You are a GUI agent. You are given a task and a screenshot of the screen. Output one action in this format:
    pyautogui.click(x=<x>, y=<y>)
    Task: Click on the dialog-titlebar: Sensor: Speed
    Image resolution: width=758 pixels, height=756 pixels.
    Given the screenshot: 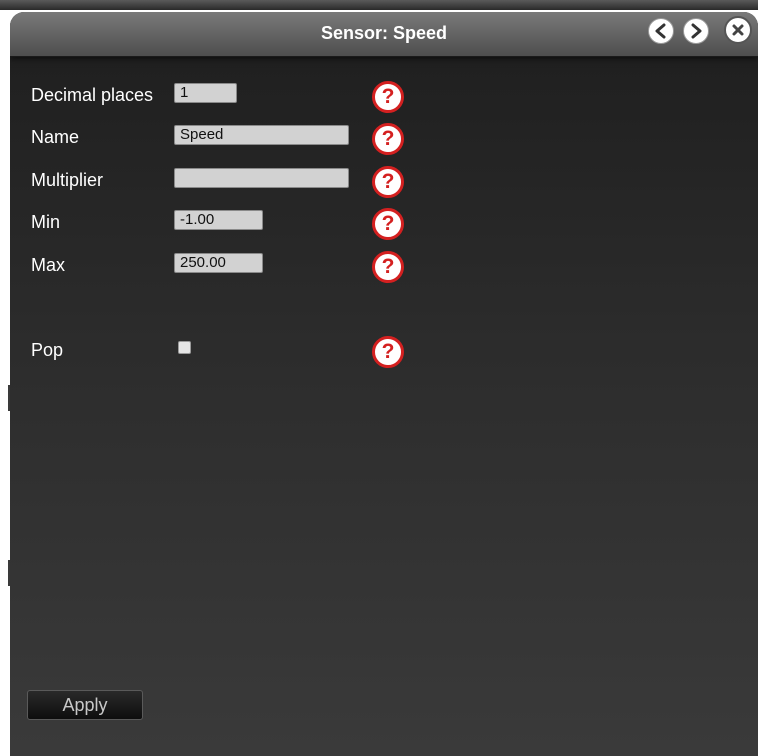 What is the action you would take?
    pyautogui.click(x=384, y=34)
    